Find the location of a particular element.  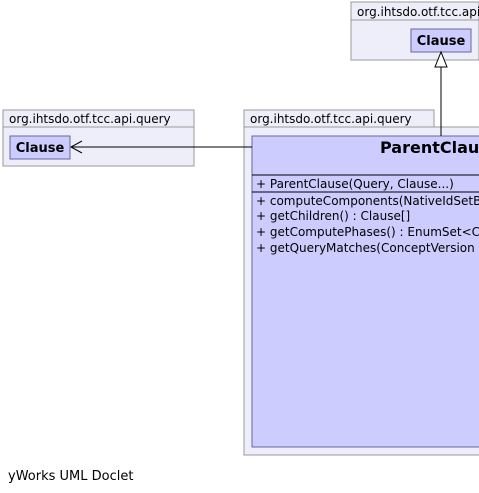

package-top-right-name: org.ihtsdo.otf.tcc.api is located at coordinates (418, 12).